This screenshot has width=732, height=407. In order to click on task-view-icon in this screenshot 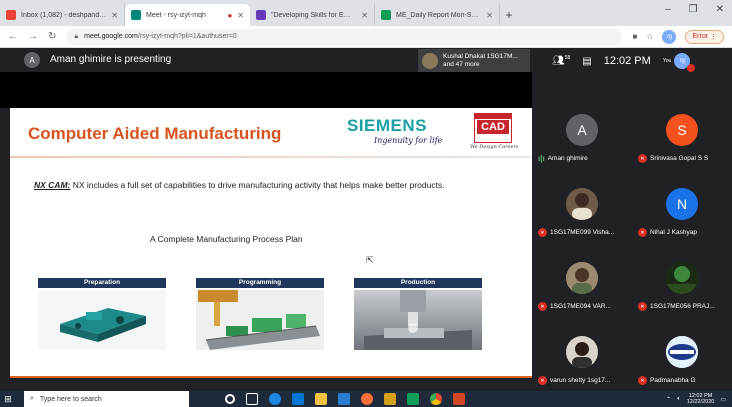, I will do `click(252, 399)`.